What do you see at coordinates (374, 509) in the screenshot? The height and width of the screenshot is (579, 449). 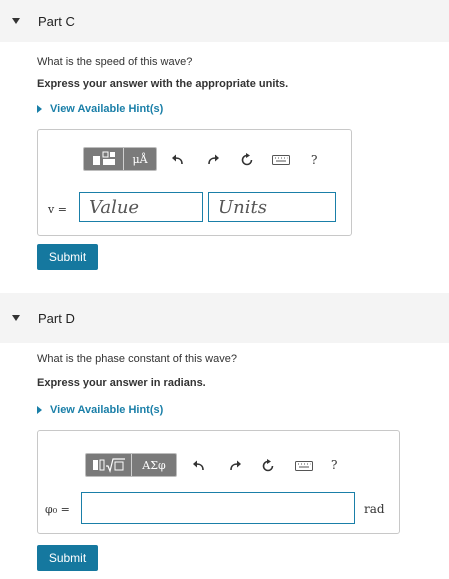 I see `unit-rad-label: rad` at bounding box center [374, 509].